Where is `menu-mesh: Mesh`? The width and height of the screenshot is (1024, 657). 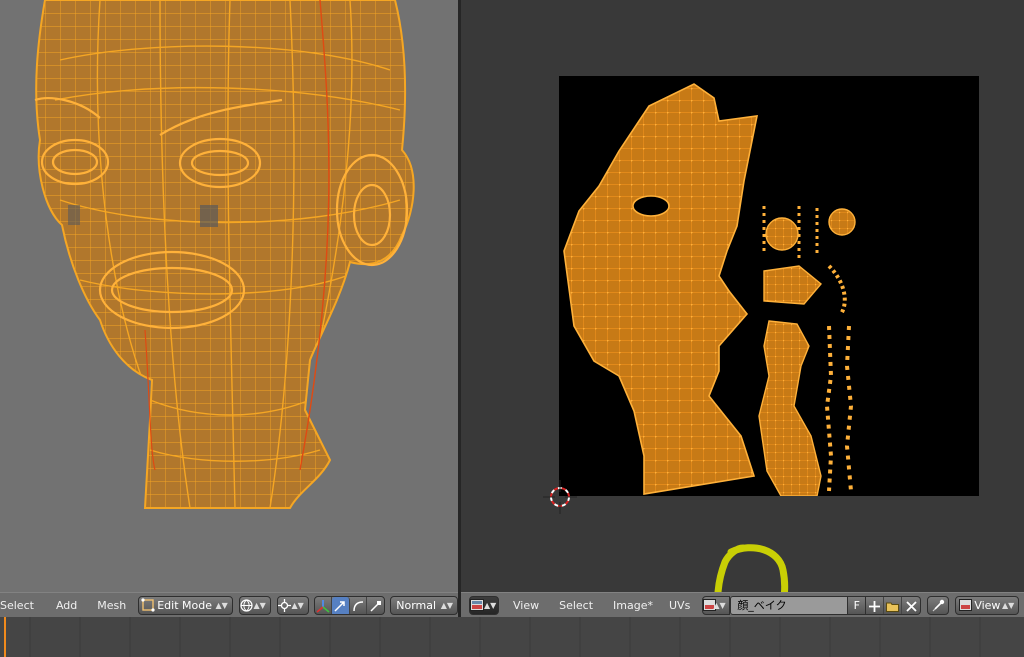
menu-mesh: Mesh is located at coordinates (111, 605).